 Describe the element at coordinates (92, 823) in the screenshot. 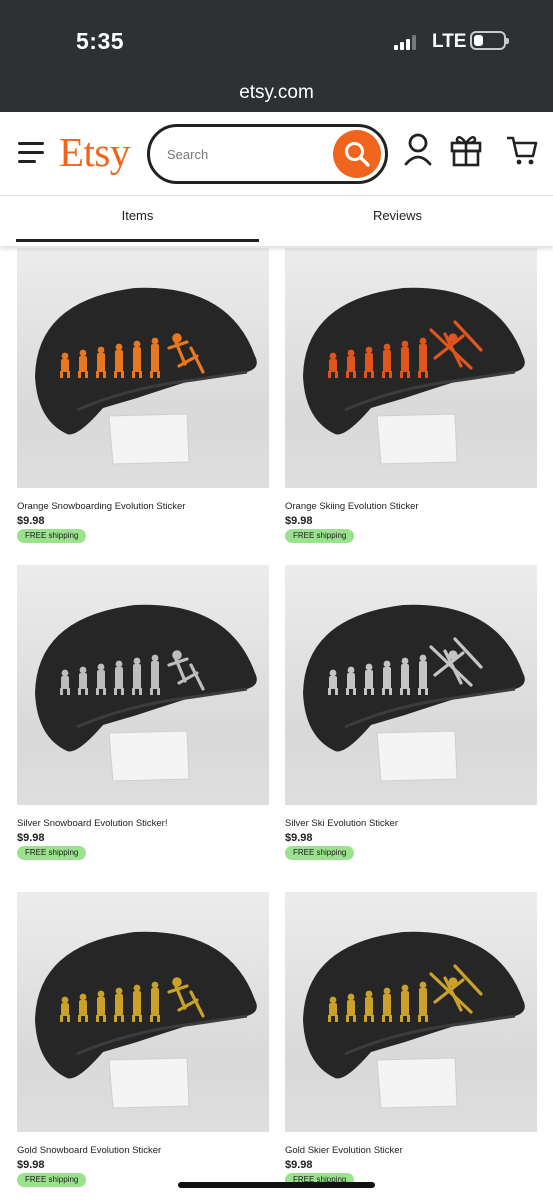

I see `product-title: Silver Snowboard Evolution Sticker!` at that location.